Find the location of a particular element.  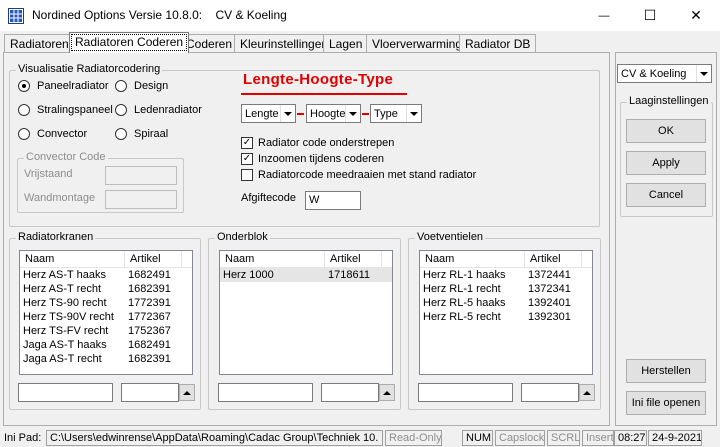

onderblok-list: Naam Artikel Herz 1000 1718611 is located at coordinates (306, 312).